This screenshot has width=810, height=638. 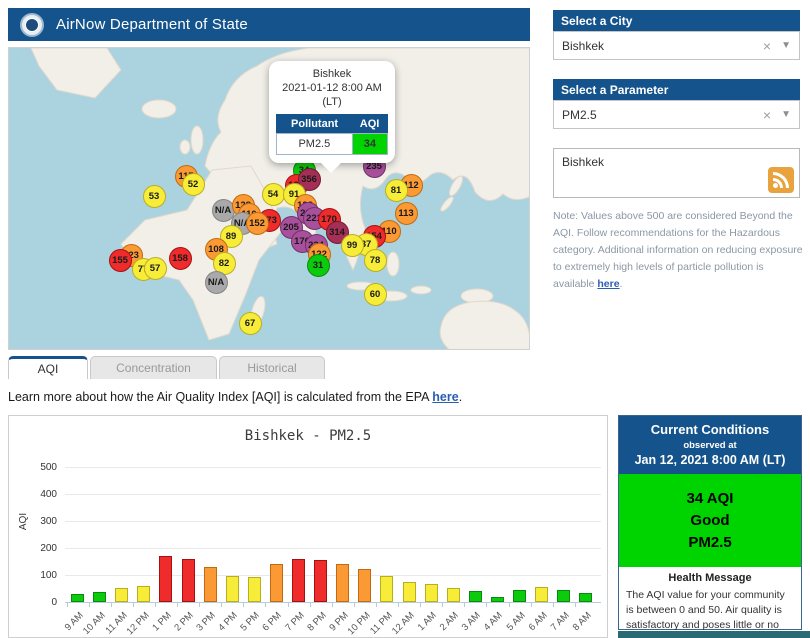 What do you see at coordinates (445, 397) in the screenshot?
I see `epa-link: here` at bounding box center [445, 397].